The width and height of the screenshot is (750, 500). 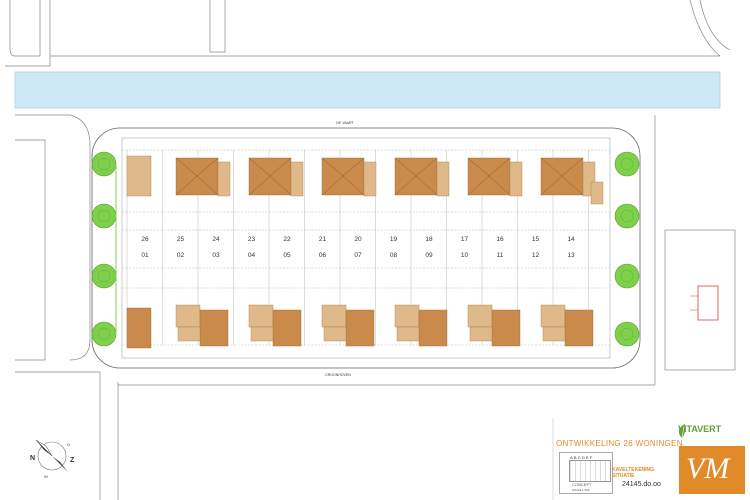 What do you see at coordinates (52, 459) in the screenshot?
I see `compass: N O Z W` at bounding box center [52, 459].